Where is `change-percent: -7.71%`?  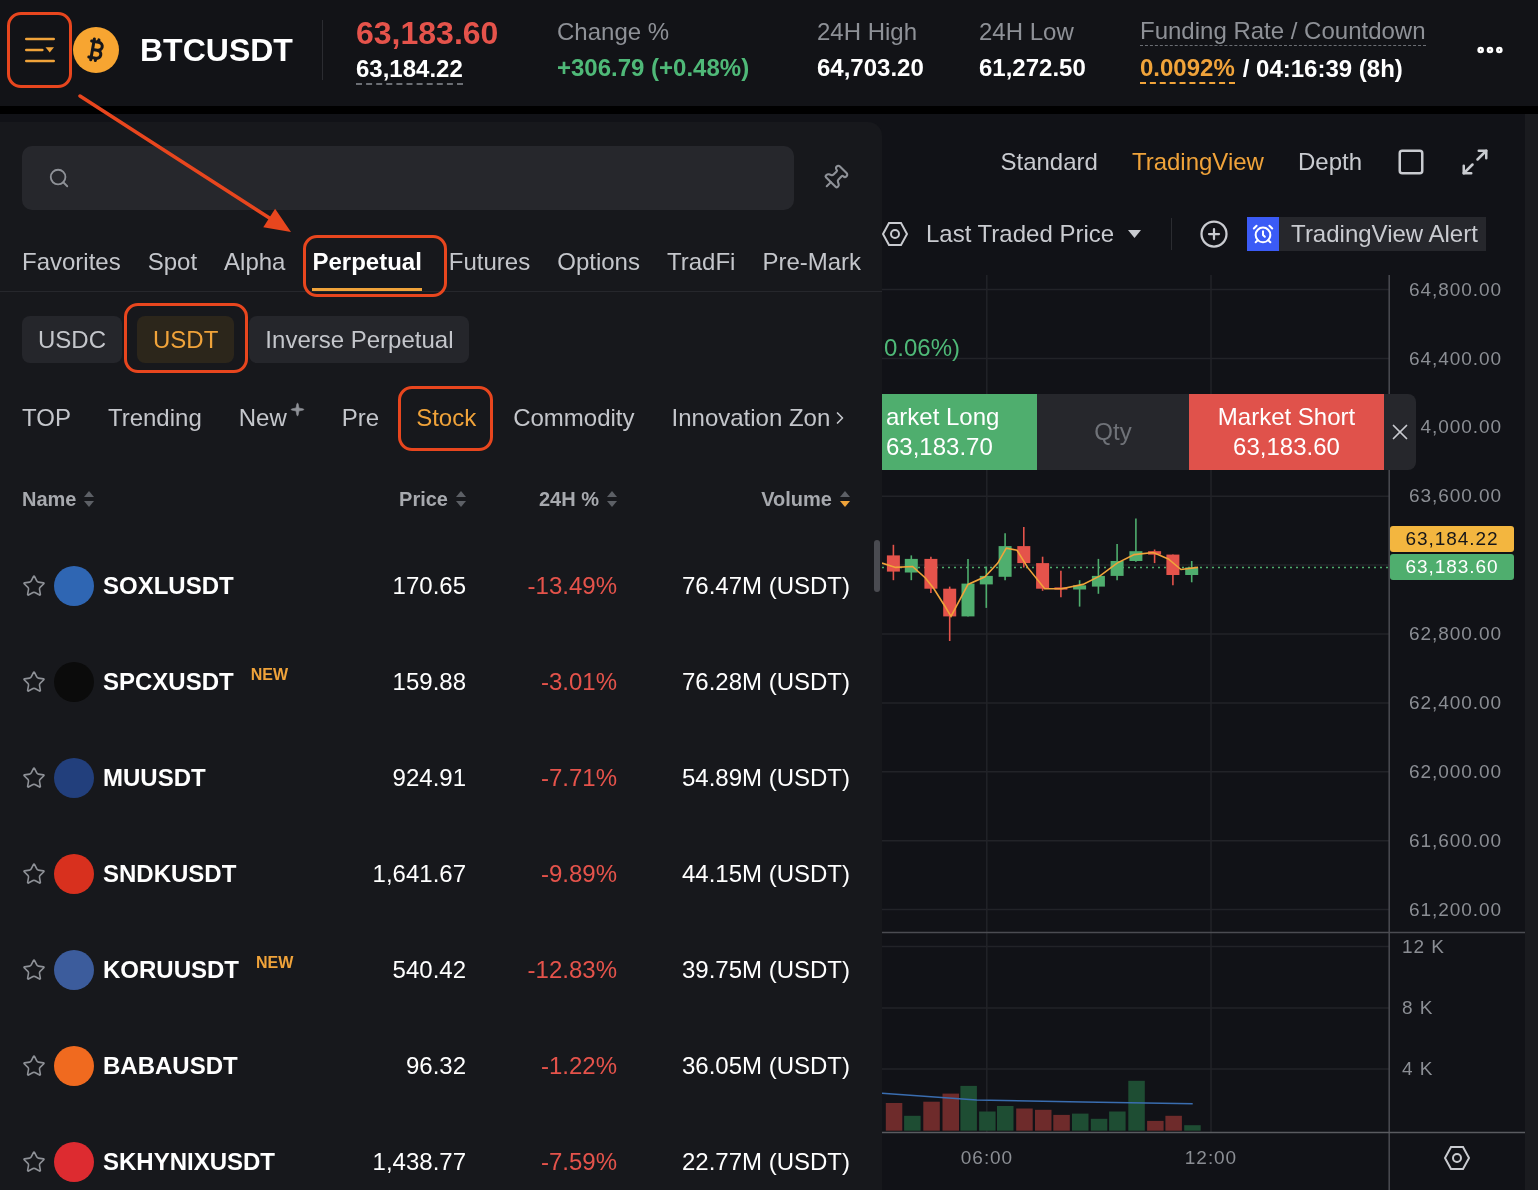 change-percent: -7.71% is located at coordinates (578, 778).